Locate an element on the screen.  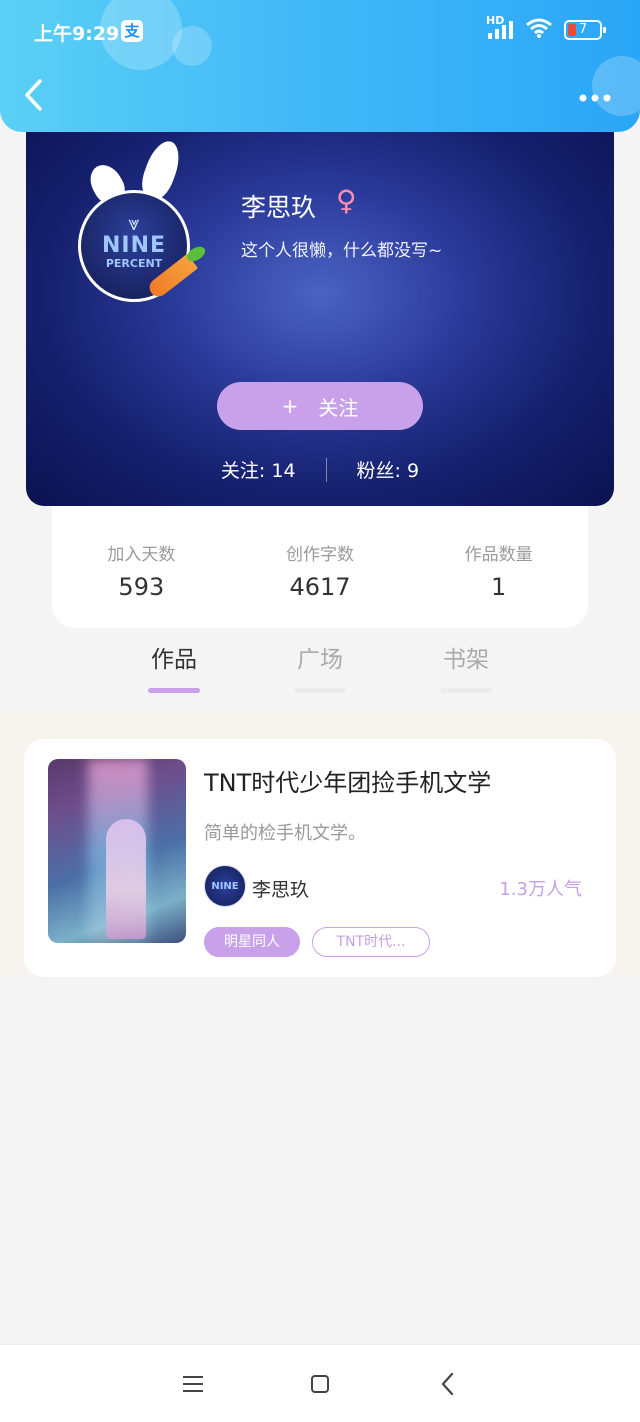
stat-label: 创作字数 is located at coordinates (319, 555).